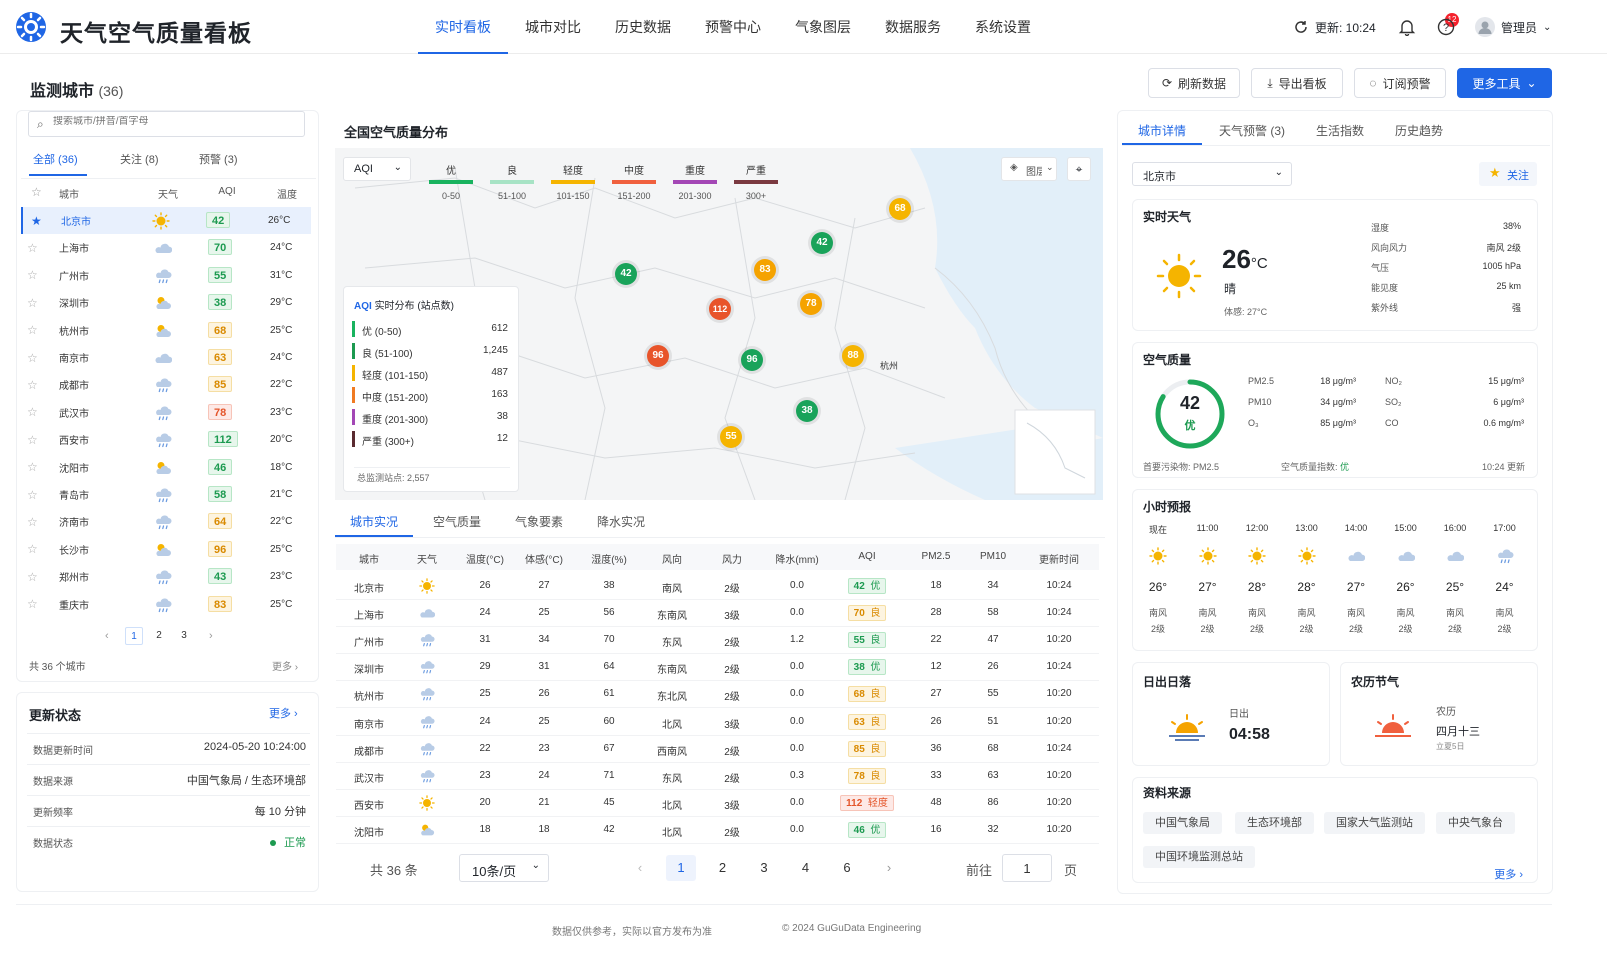 The image size is (1607, 979). I want to click on map-aqi-marker: 83, so click(765, 270).